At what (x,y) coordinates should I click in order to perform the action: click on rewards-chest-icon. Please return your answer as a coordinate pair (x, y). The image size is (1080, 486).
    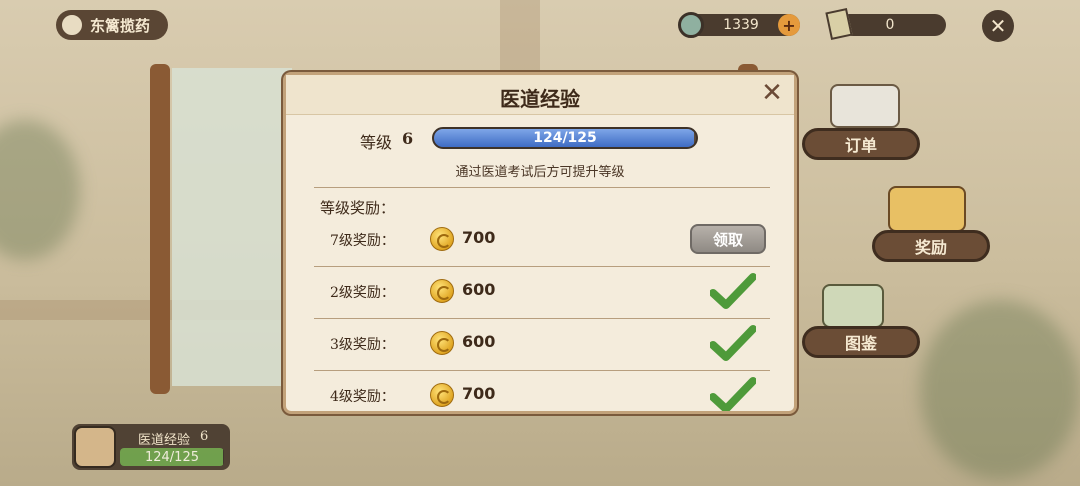
    Looking at the image, I should click on (927, 209).